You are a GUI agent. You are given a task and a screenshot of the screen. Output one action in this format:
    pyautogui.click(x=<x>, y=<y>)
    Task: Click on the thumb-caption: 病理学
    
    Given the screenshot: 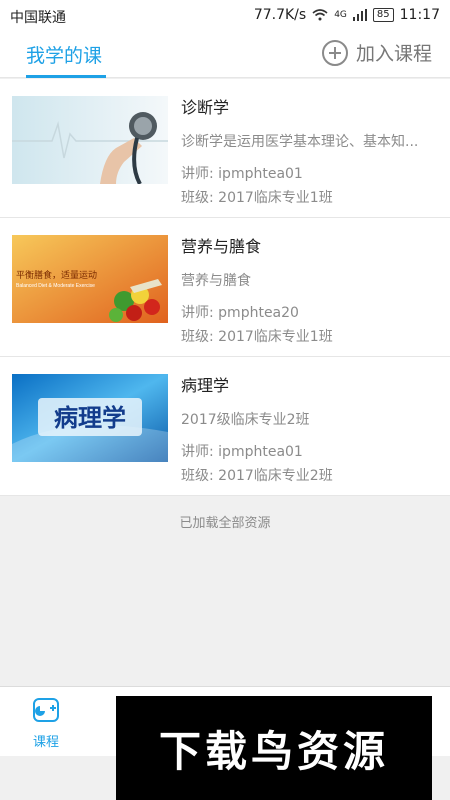 What is the action you would take?
    pyautogui.click(x=90, y=418)
    